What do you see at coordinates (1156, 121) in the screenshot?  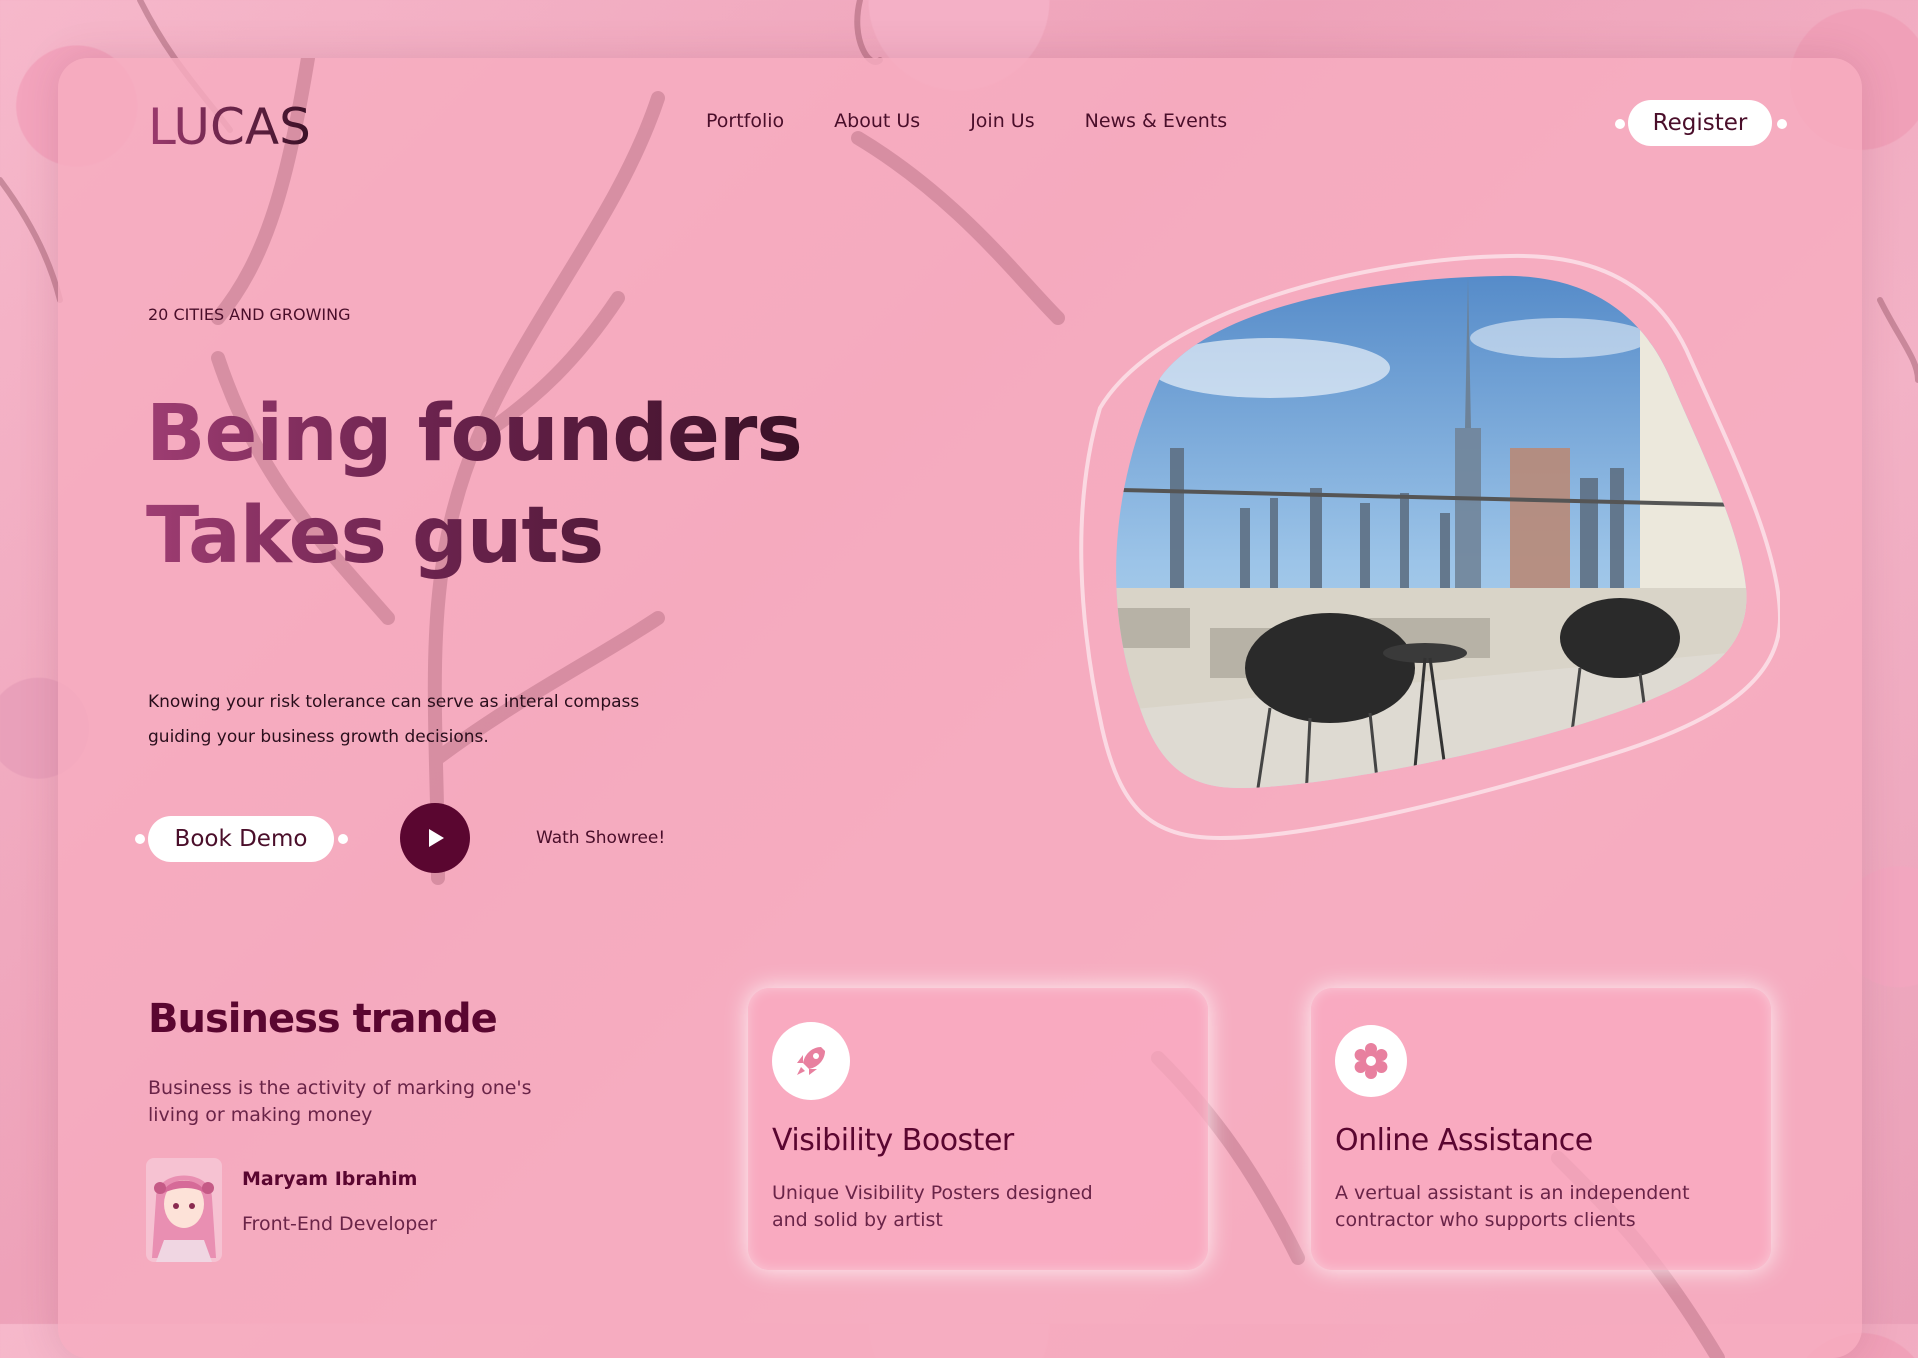 I see `nav-news-events: News & Events` at bounding box center [1156, 121].